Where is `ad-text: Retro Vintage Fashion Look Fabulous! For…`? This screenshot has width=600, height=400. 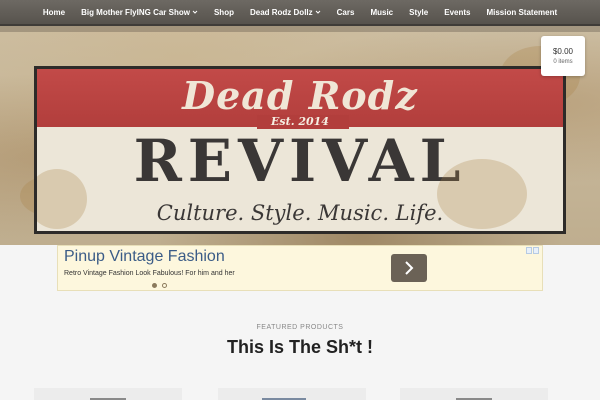 ad-text: Retro Vintage Fashion Look Fabulous! For… is located at coordinates (149, 273).